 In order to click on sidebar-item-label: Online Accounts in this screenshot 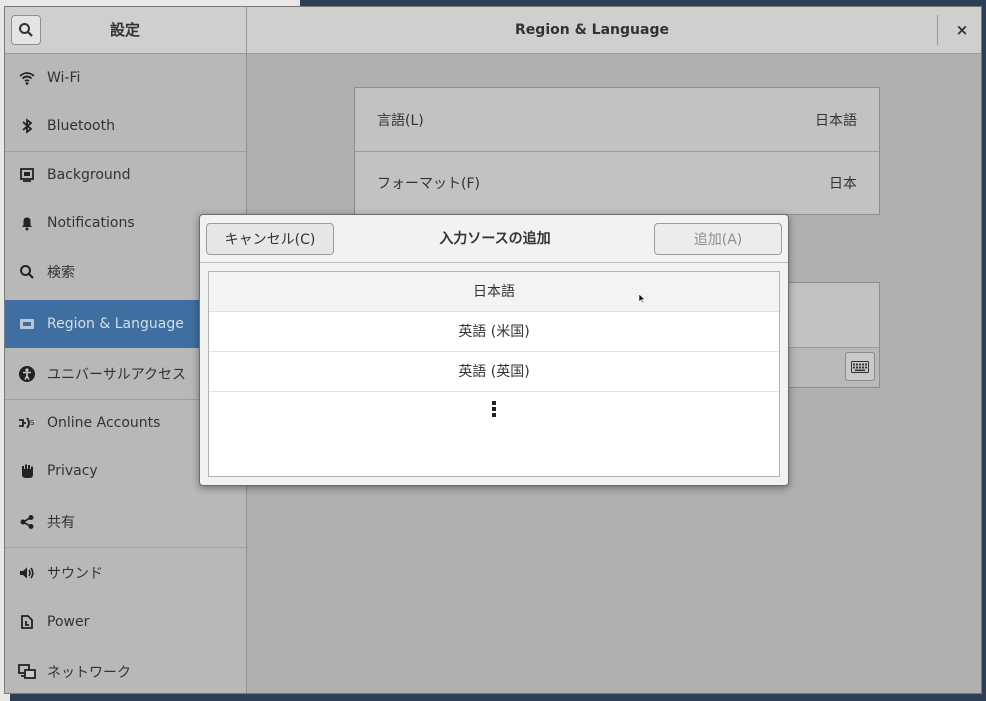, I will do `click(104, 423)`.